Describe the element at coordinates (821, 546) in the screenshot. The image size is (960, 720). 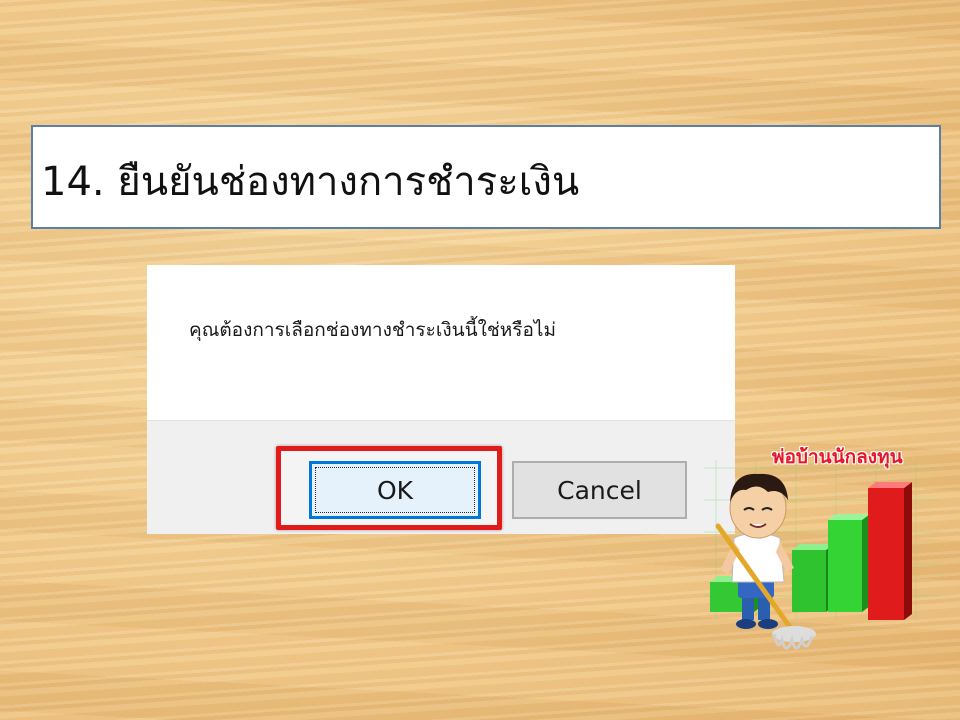
I see `brand-mascot-logo: พ่อบ้านนักลงทุน` at that location.